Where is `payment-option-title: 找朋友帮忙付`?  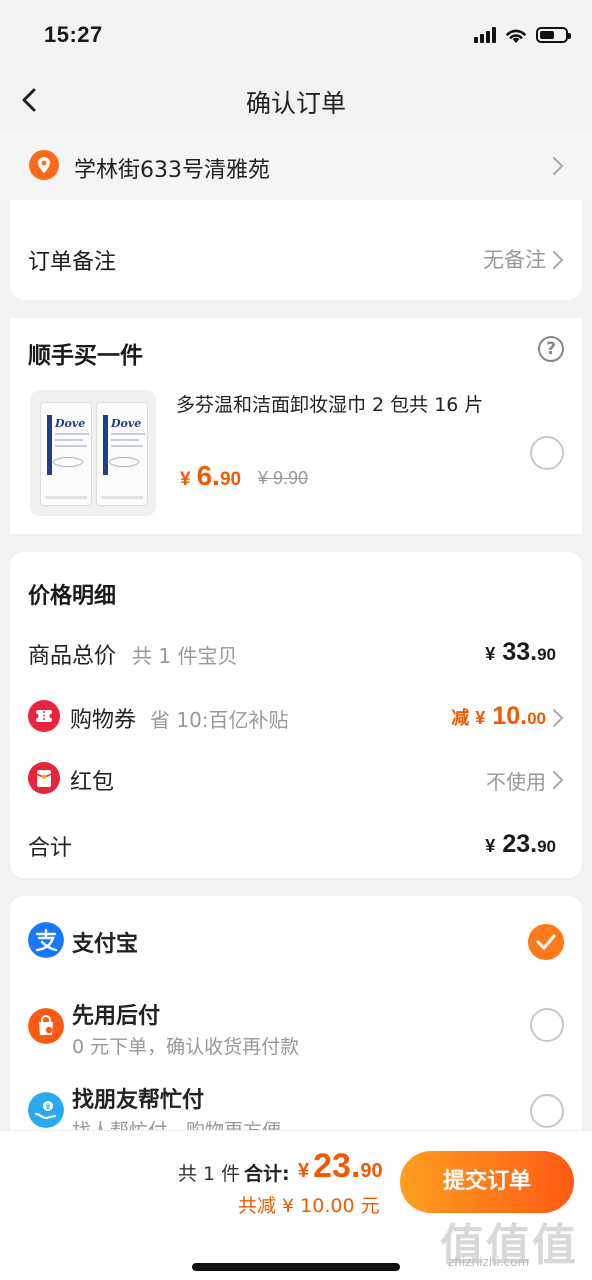
payment-option-title: 找朋友帮忙付 is located at coordinates (138, 1098).